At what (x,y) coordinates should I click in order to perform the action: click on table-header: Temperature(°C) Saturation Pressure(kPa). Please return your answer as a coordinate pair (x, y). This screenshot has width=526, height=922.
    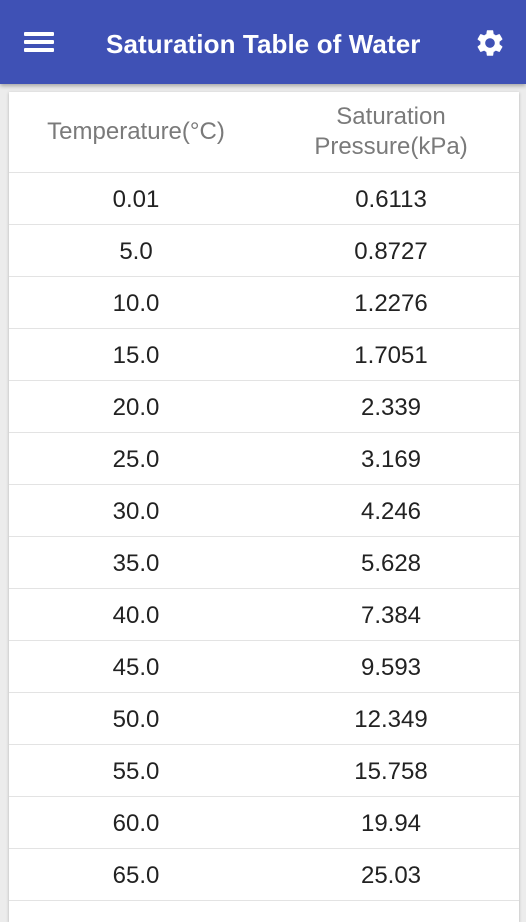
    Looking at the image, I should click on (264, 132).